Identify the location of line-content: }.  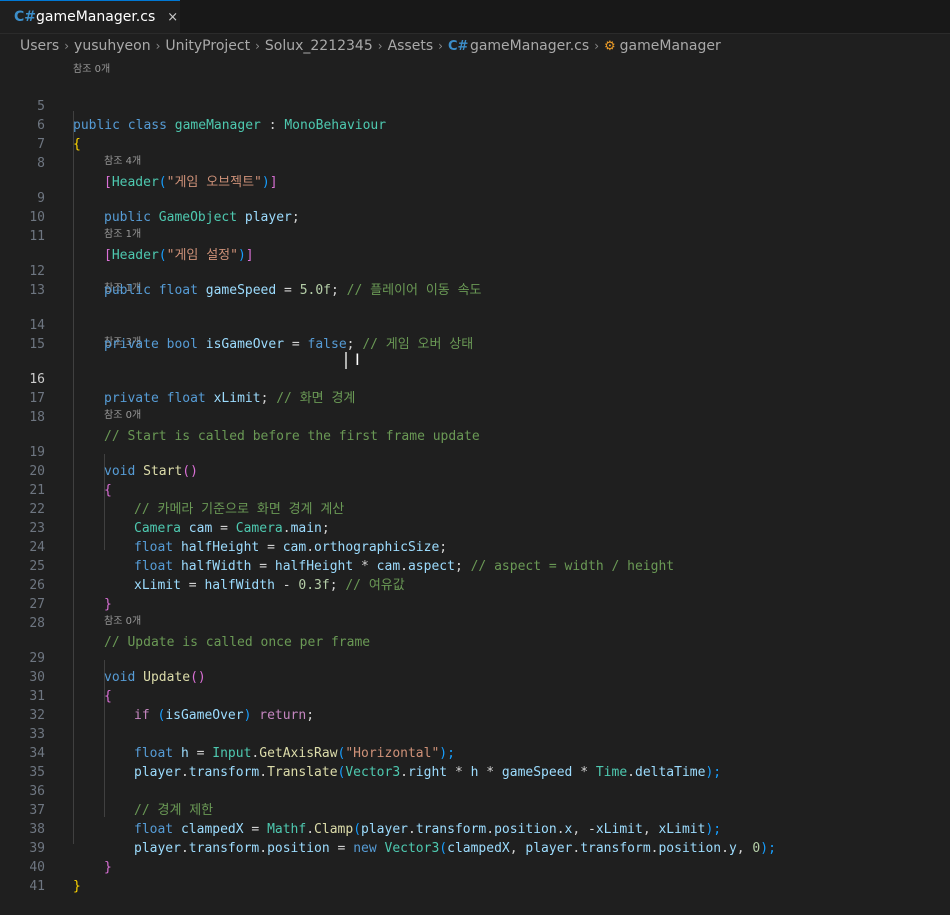
(77, 886).